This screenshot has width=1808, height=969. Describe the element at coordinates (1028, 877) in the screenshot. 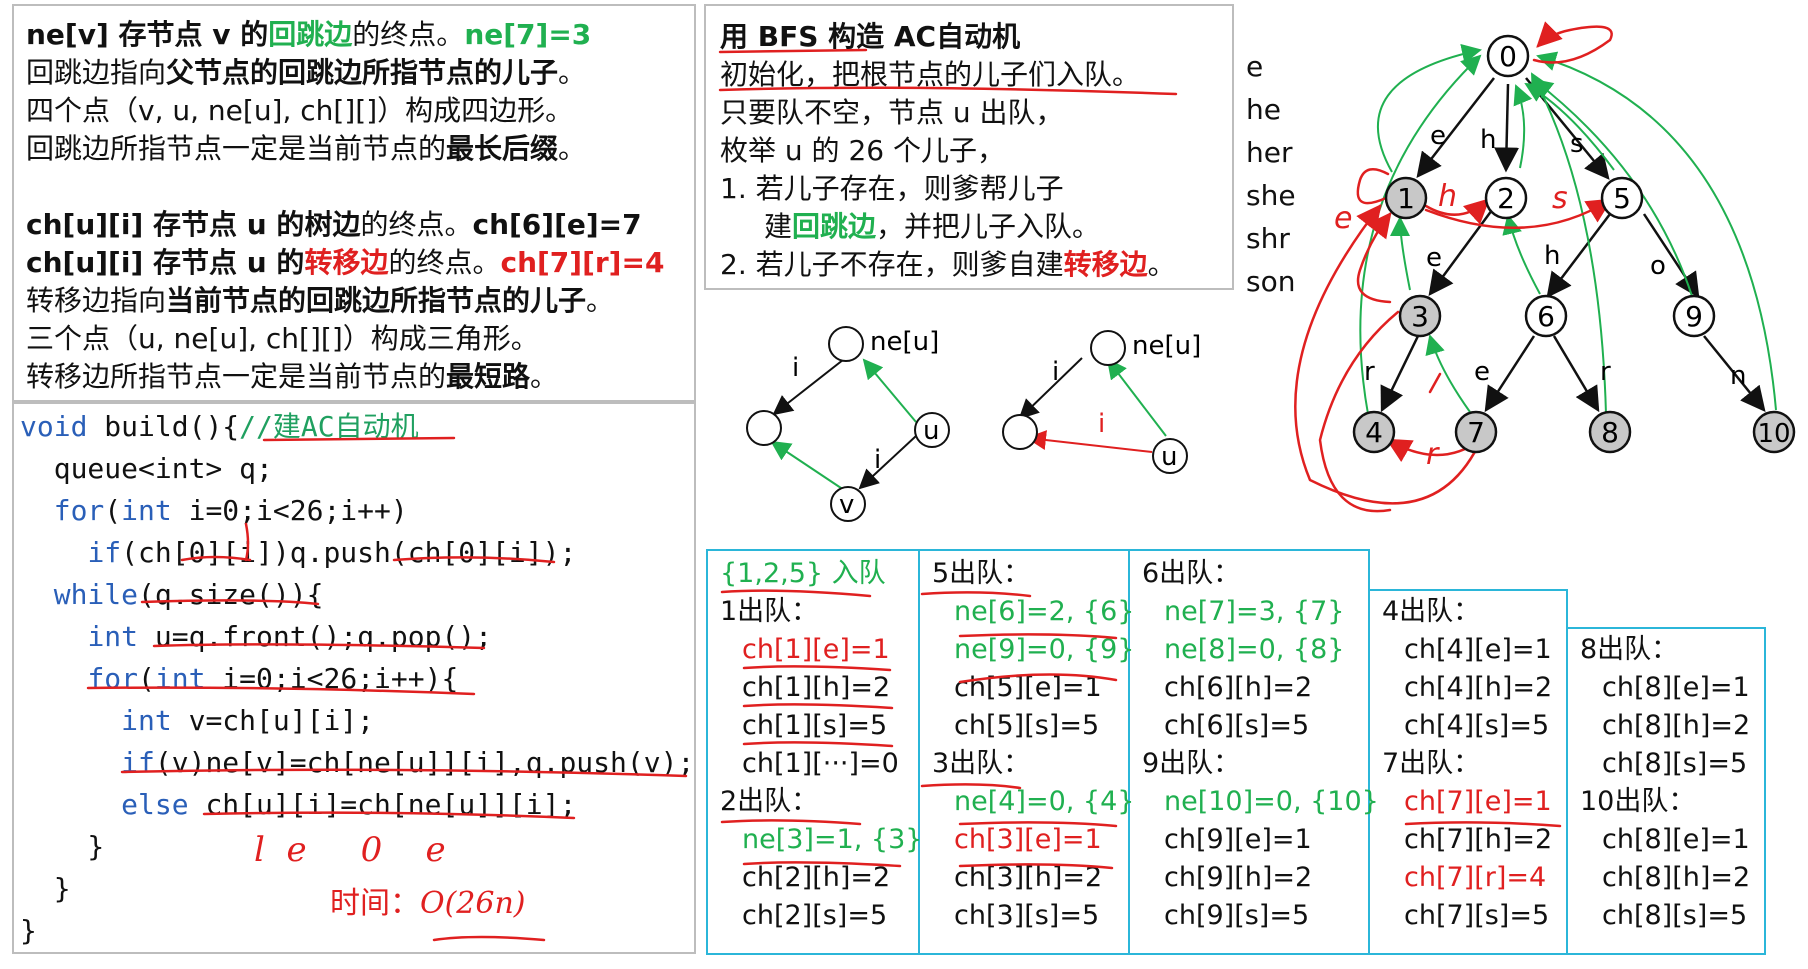

I see `queue-line: ch[3][h]=2` at that location.